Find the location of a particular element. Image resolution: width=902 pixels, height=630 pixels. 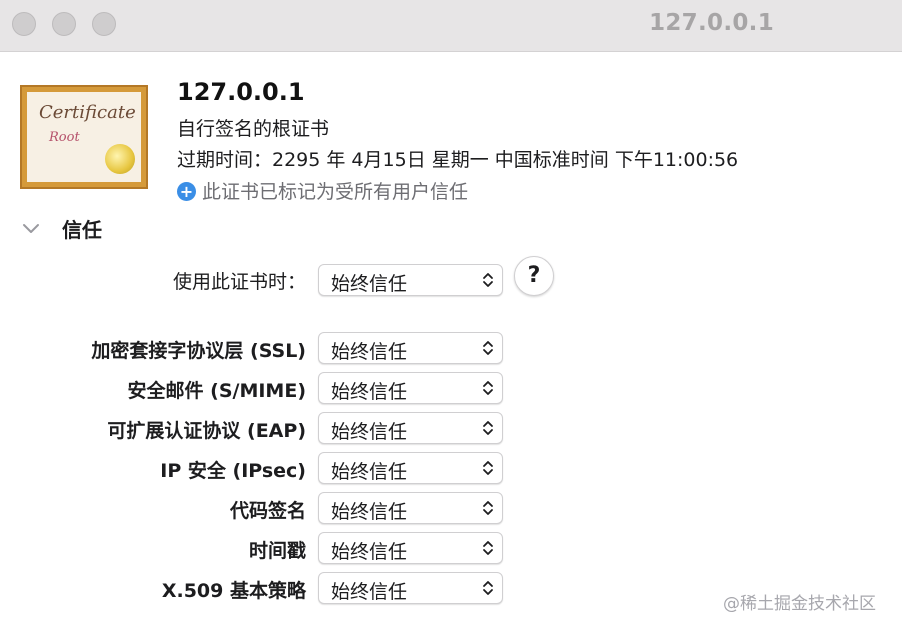

close-button is located at coordinates (24, 24).